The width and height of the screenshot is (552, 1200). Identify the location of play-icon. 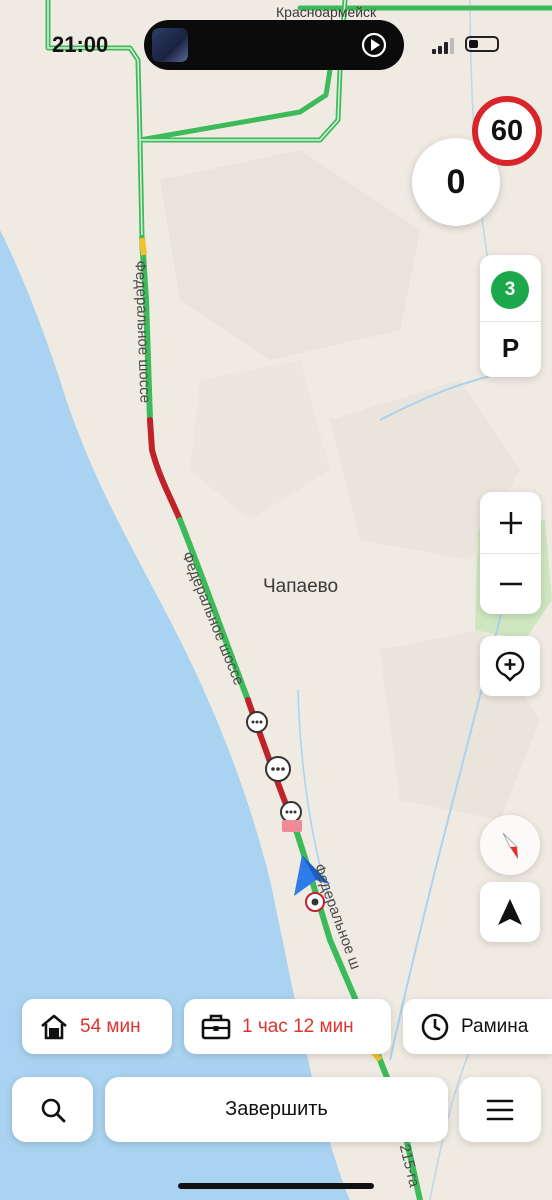
(374, 45).